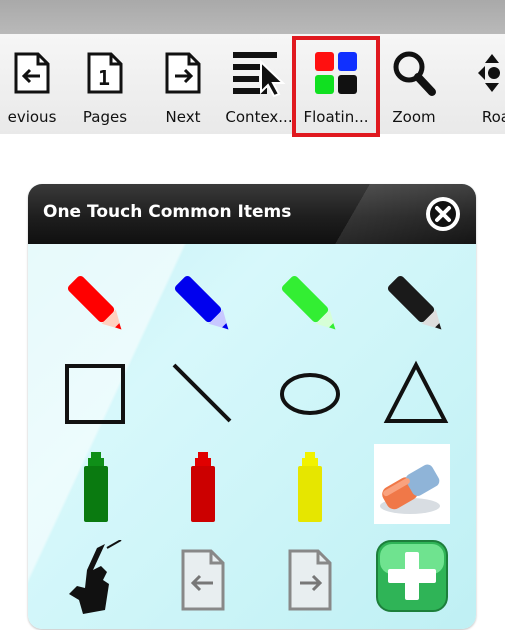  I want to click on rectangle-icon, so click(95, 394).